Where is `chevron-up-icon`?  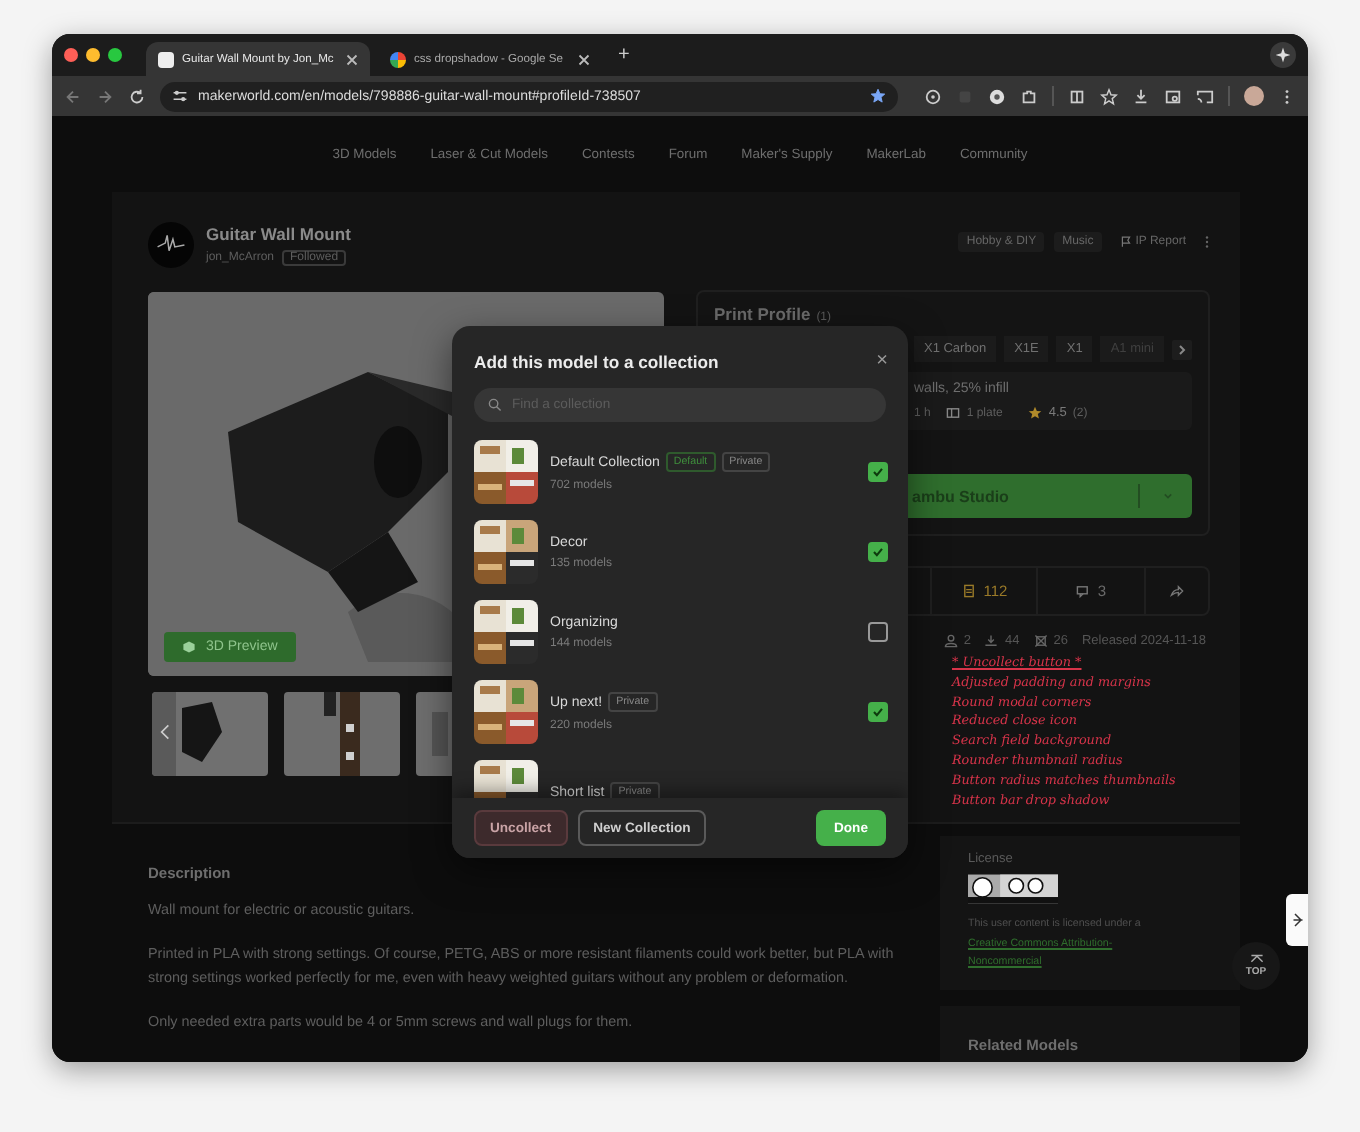
chevron-up-icon is located at coordinates (1256, 959).